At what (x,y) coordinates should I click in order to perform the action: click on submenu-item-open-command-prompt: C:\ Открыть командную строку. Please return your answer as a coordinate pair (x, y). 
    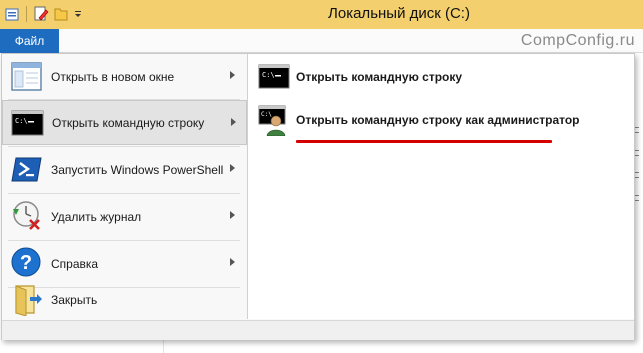
    Looking at the image, I should click on (441, 77).